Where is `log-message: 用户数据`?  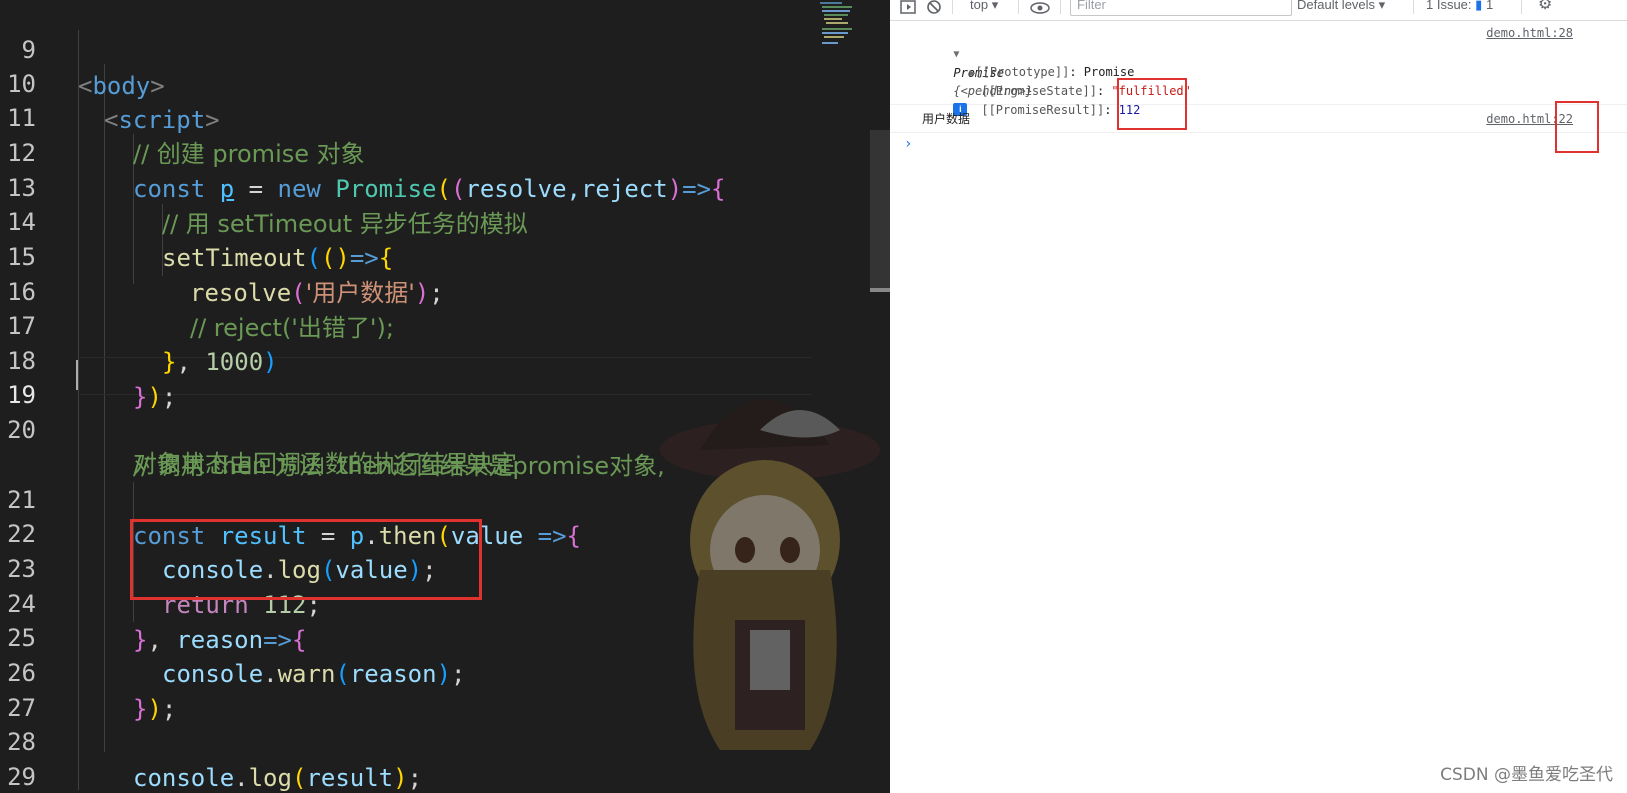 log-message: 用户数据 is located at coordinates (946, 119).